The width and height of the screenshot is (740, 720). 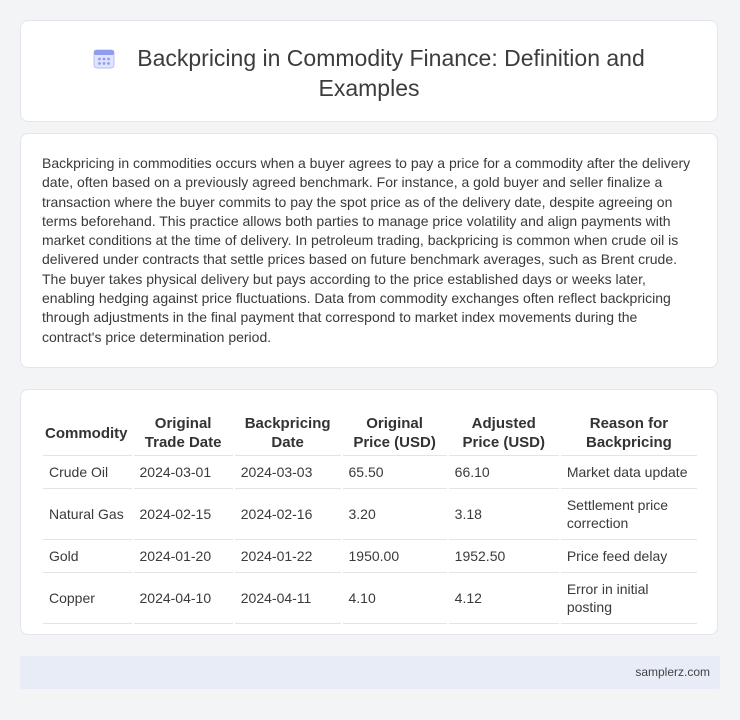 What do you see at coordinates (370, 672) in the screenshot?
I see `footer: samplerz.com` at bounding box center [370, 672].